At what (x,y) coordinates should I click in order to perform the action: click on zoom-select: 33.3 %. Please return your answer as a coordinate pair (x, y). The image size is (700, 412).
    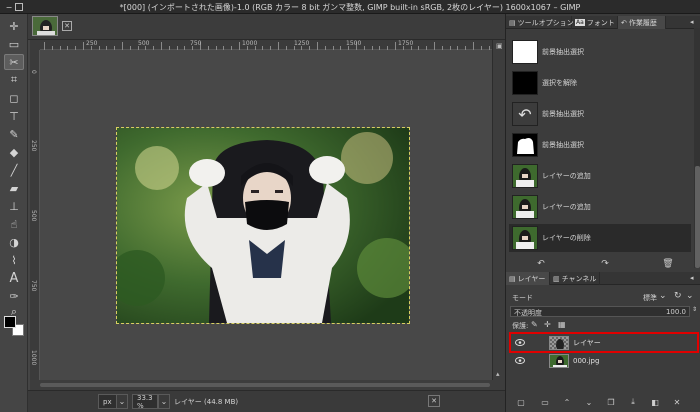
    Looking at the image, I should click on (145, 402).